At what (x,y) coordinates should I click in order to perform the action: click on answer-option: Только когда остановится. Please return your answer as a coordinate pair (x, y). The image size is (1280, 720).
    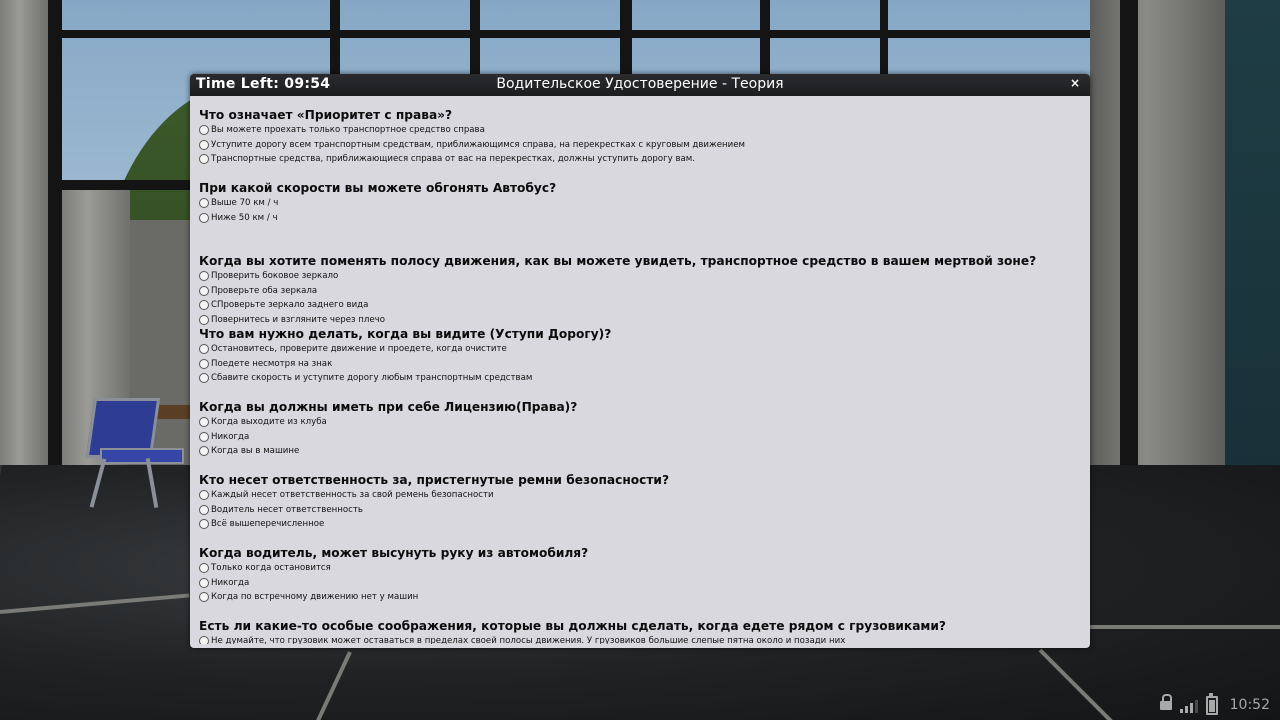
    Looking at the image, I should click on (639, 568).